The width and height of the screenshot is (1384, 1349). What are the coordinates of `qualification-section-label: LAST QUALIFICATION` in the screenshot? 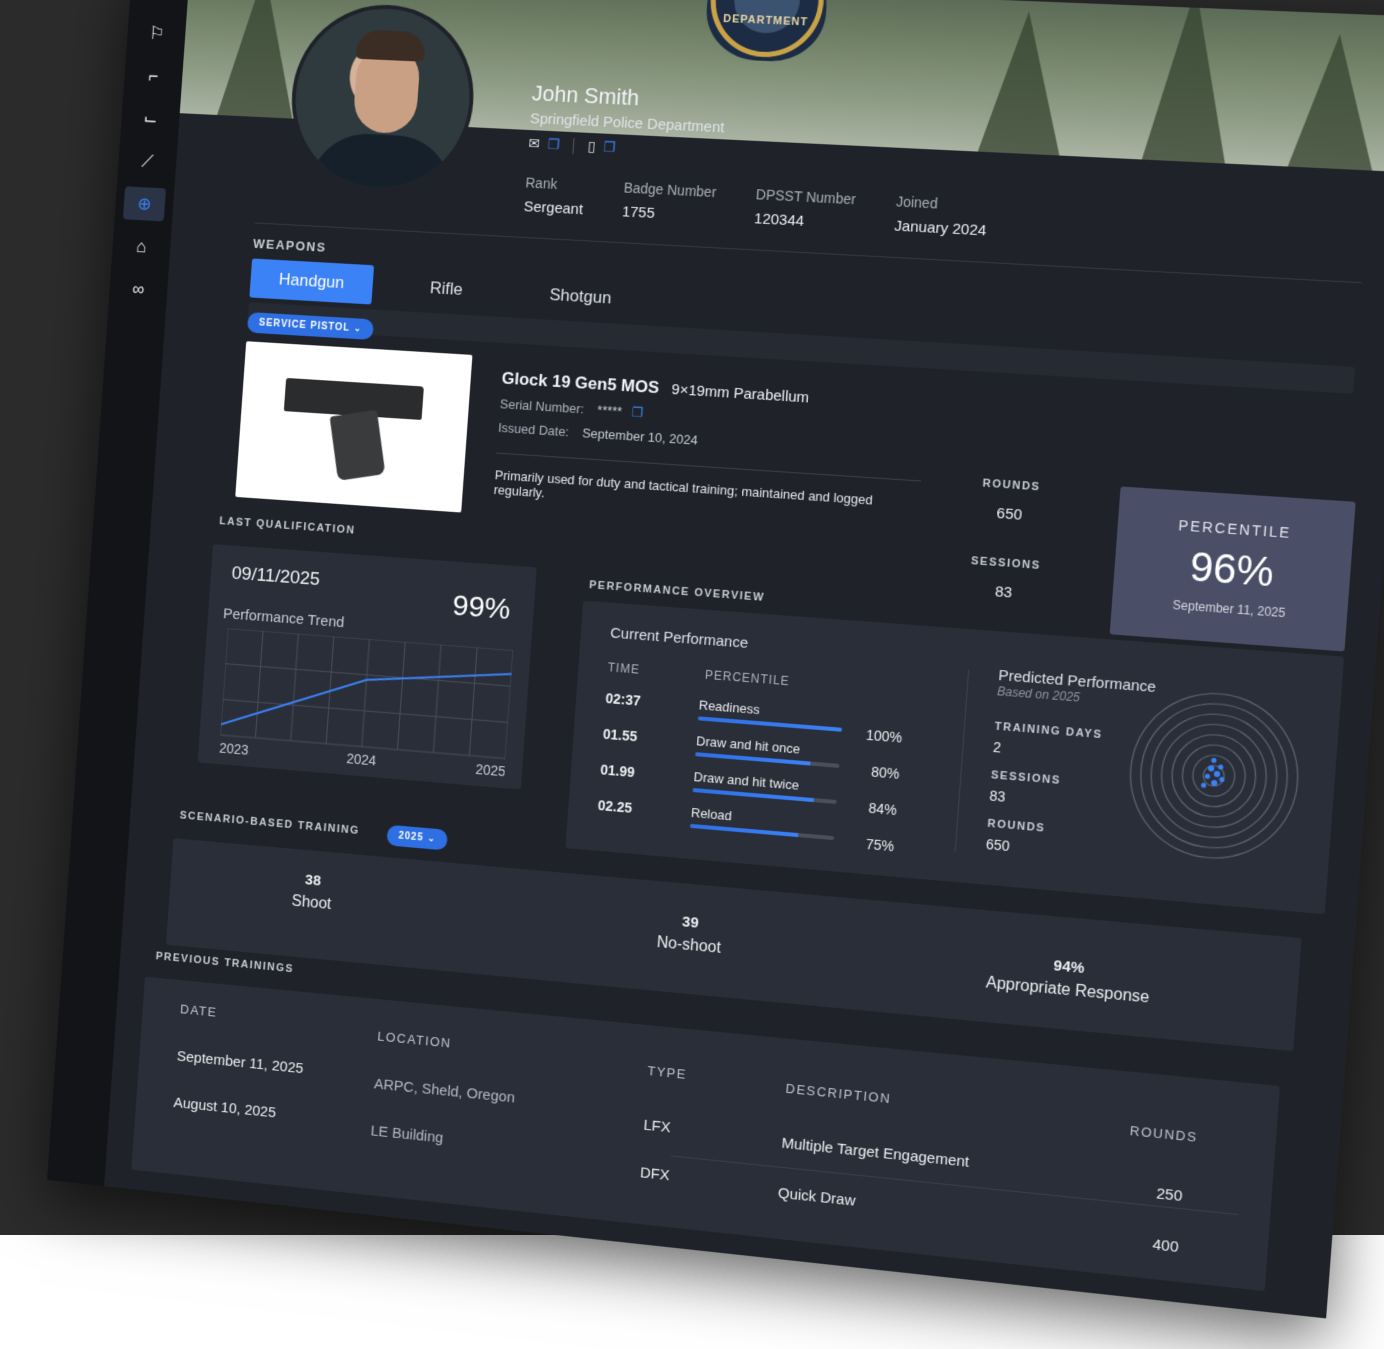 It's located at (287, 526).